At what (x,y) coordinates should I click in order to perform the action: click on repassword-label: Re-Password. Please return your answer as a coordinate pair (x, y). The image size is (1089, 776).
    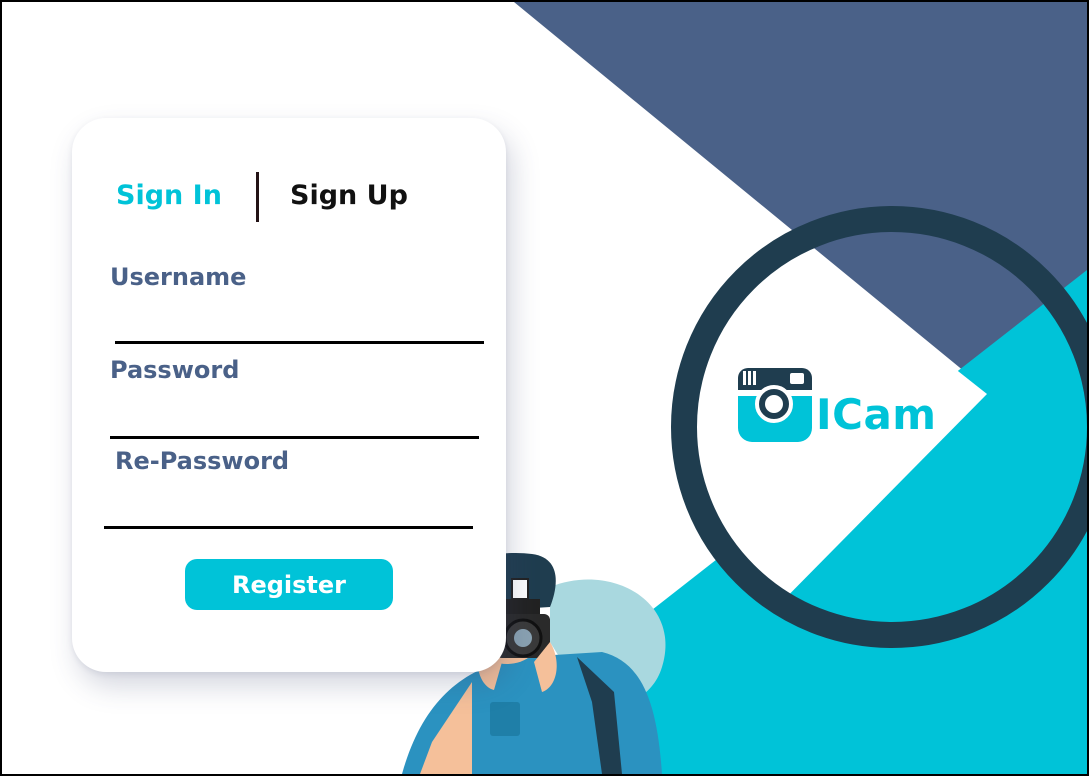
    Looking at the image, I should click on (202, 461).